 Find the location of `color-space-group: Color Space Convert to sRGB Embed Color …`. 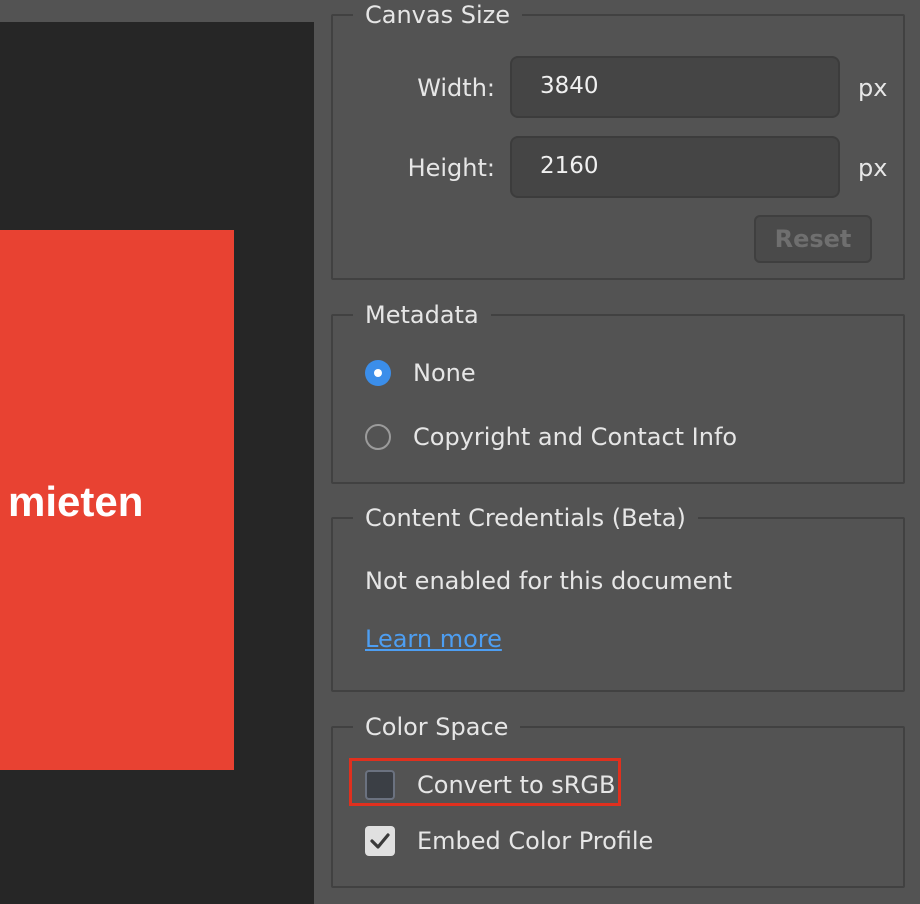

color-space-group: Color Space Convert to sRGB Embed Color … is located at coordinates (618, 800).